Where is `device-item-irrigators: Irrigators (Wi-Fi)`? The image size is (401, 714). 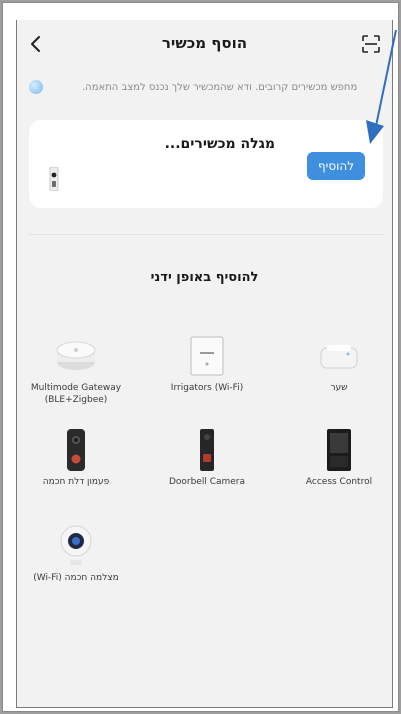
device-item-irrigators: Irrigators (Wi-Fi) is located at coordinates (207, 364).